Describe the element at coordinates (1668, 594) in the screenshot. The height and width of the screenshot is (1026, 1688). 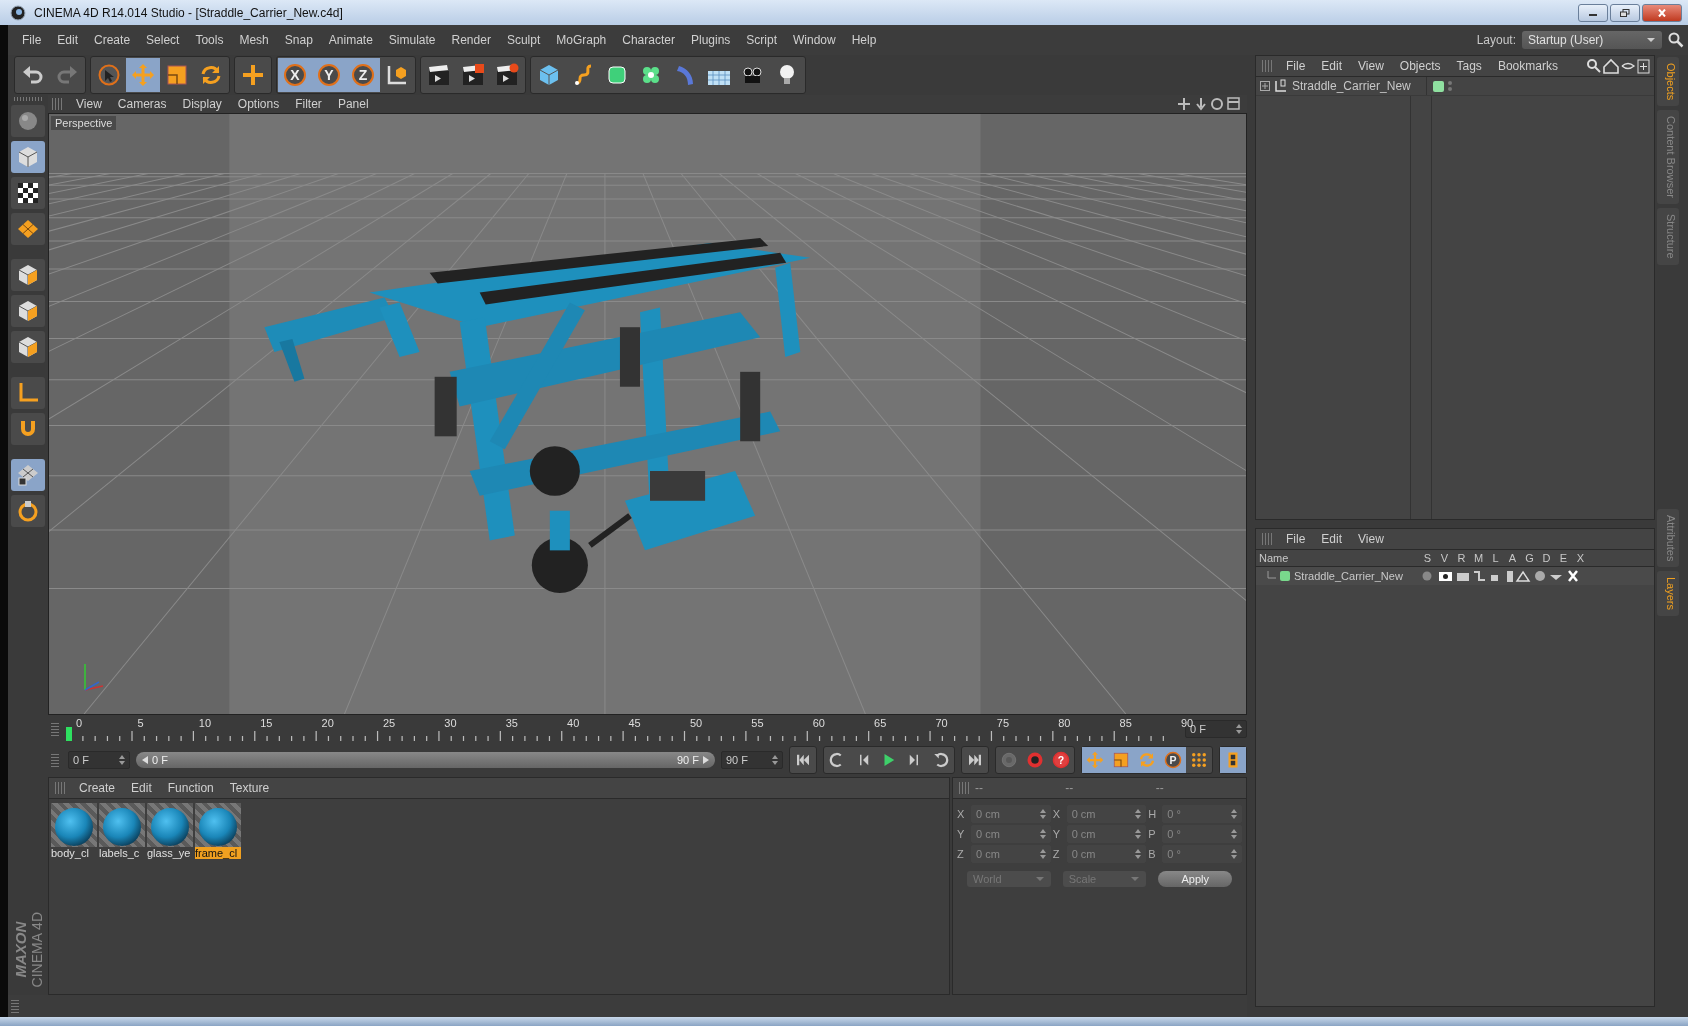
I see `side-tab: Layers` at that location.